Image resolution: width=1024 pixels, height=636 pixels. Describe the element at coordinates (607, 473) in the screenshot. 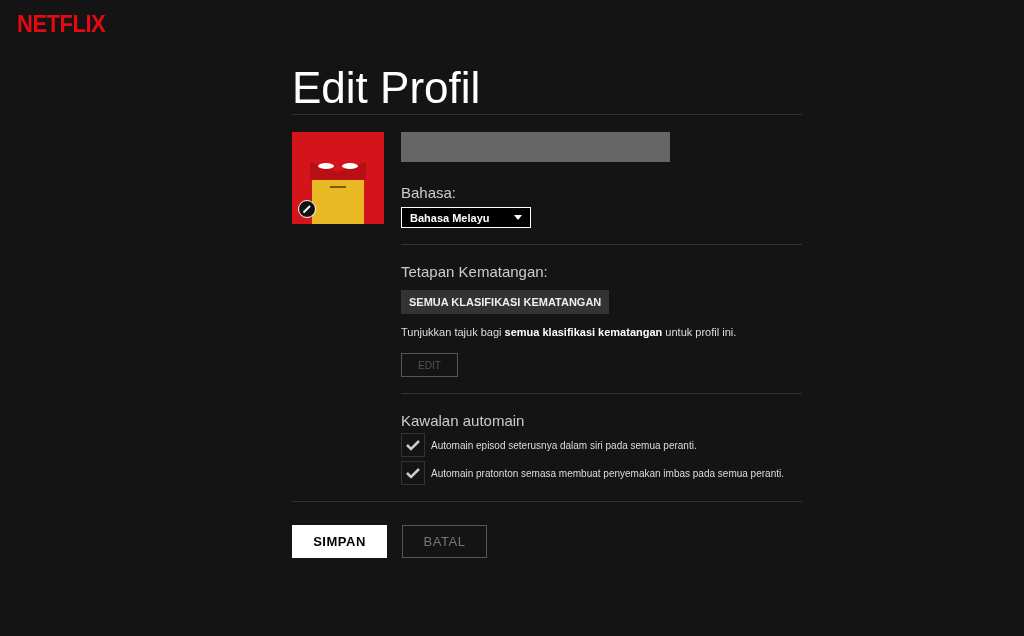

I see `checkbox-label: Automain pratonton semasa membuat penyemakan imbas pada semua peranti.` at that location.